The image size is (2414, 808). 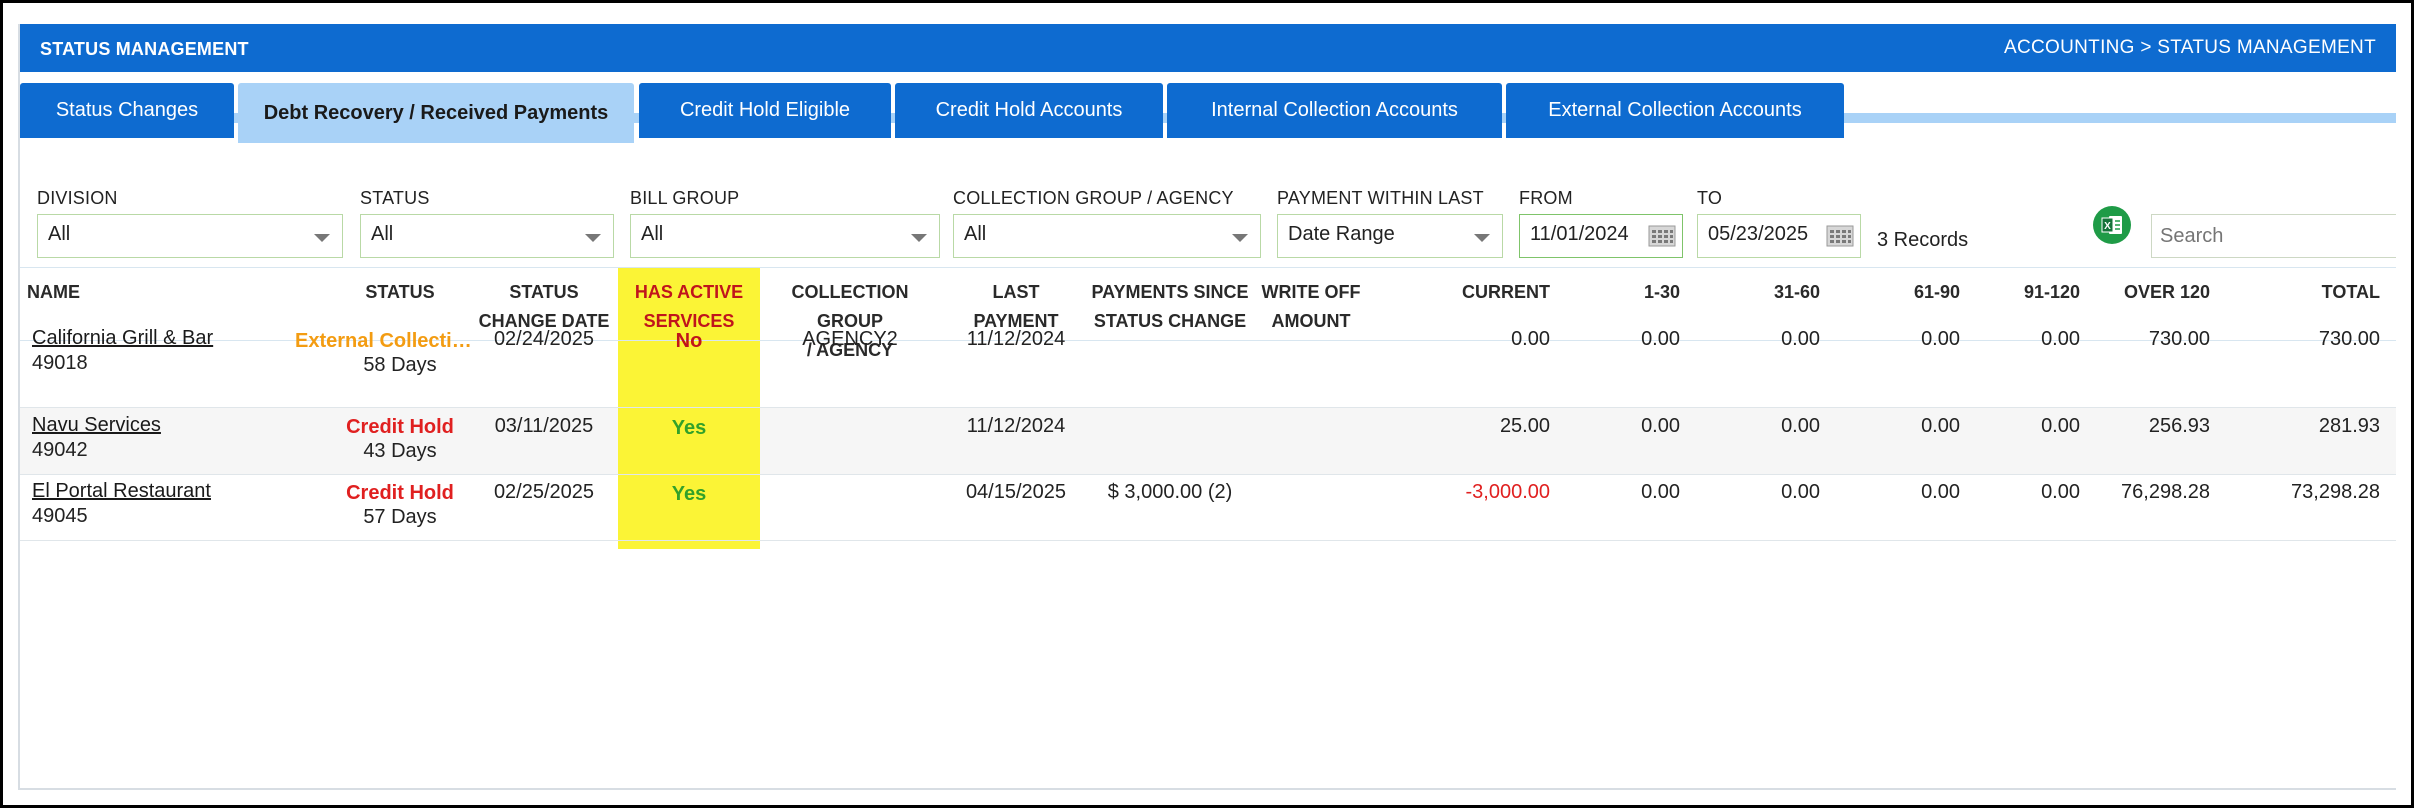 I want to click on to-date-input: 05/23/2025, so click(x=1779, y=236).